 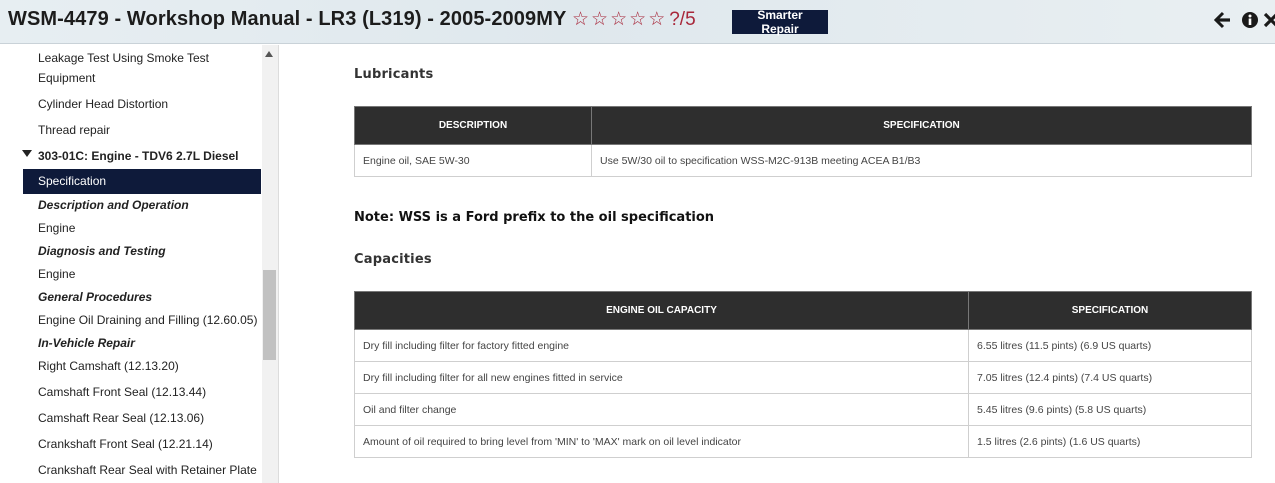 What do you see at coordinates (780, 22) in the screenshot?
I see `smarter-repair-button: Smarter Repair` at bounding box center [780, 22].